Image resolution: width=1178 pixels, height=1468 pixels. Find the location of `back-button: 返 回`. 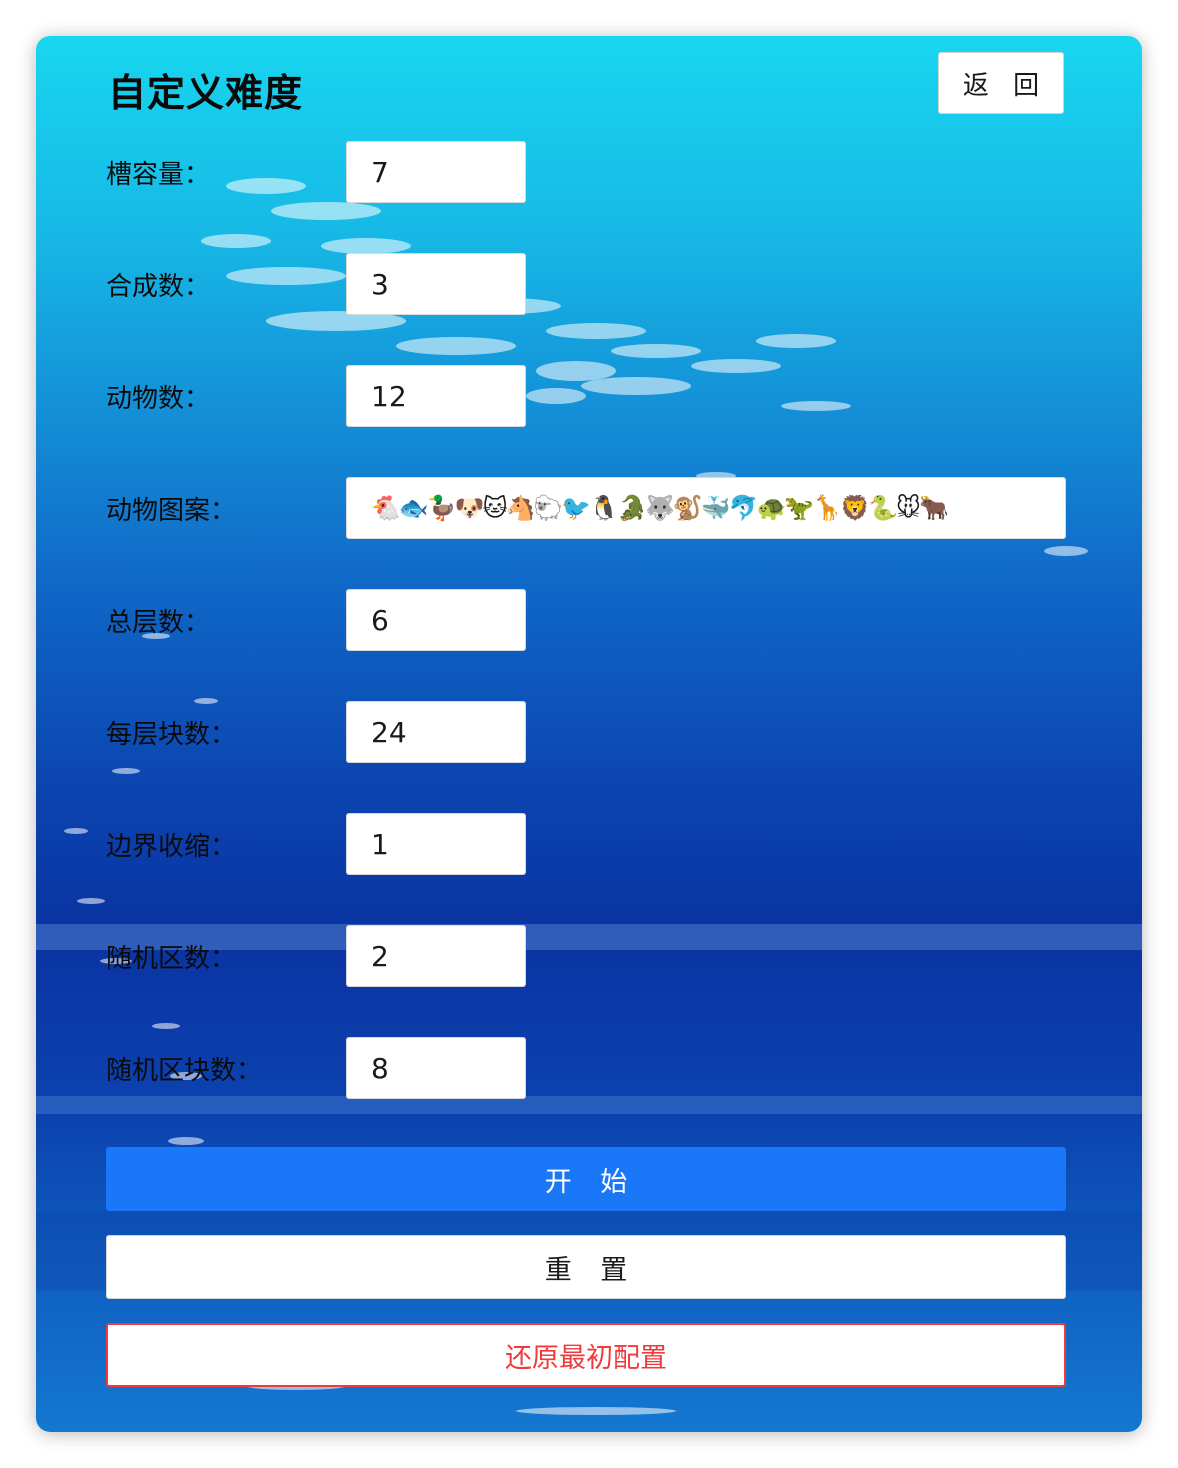

back-button: 返 回 is located at coordinates (1001, 83).